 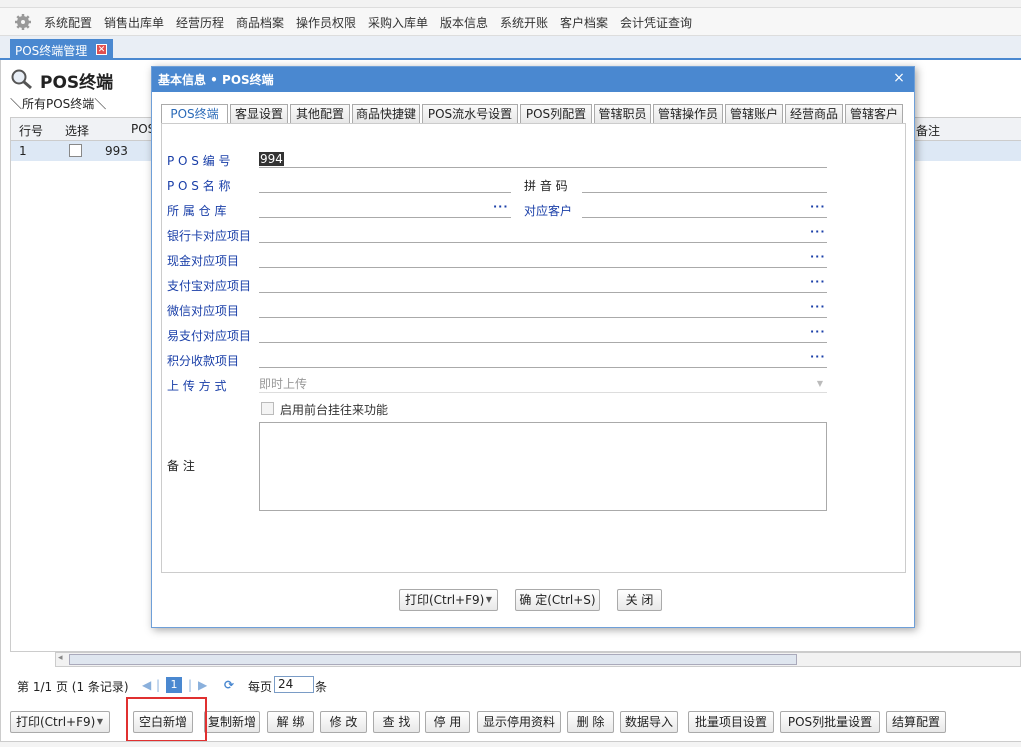 What do you see at coordinates (203, 261) in the screenshot?
I see `cash-item-label: 现金对应项目` at bounding box center [203, 261].